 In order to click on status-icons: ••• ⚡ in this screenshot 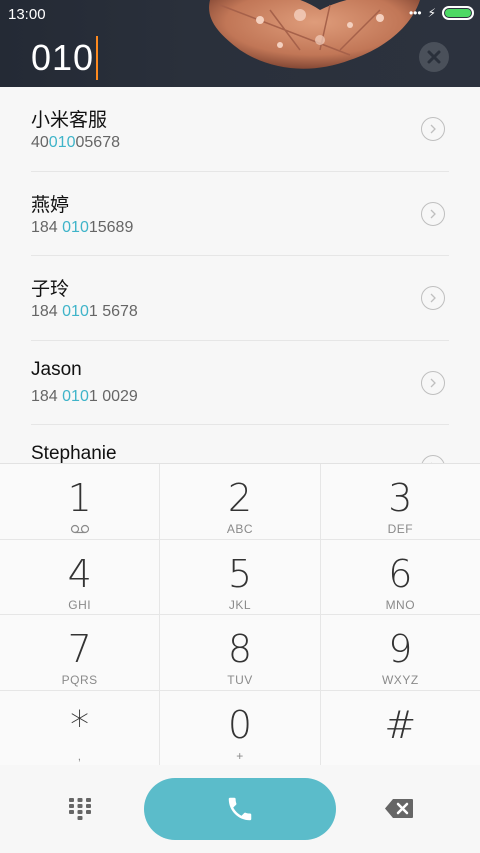, I will do `click(441, 13)`.